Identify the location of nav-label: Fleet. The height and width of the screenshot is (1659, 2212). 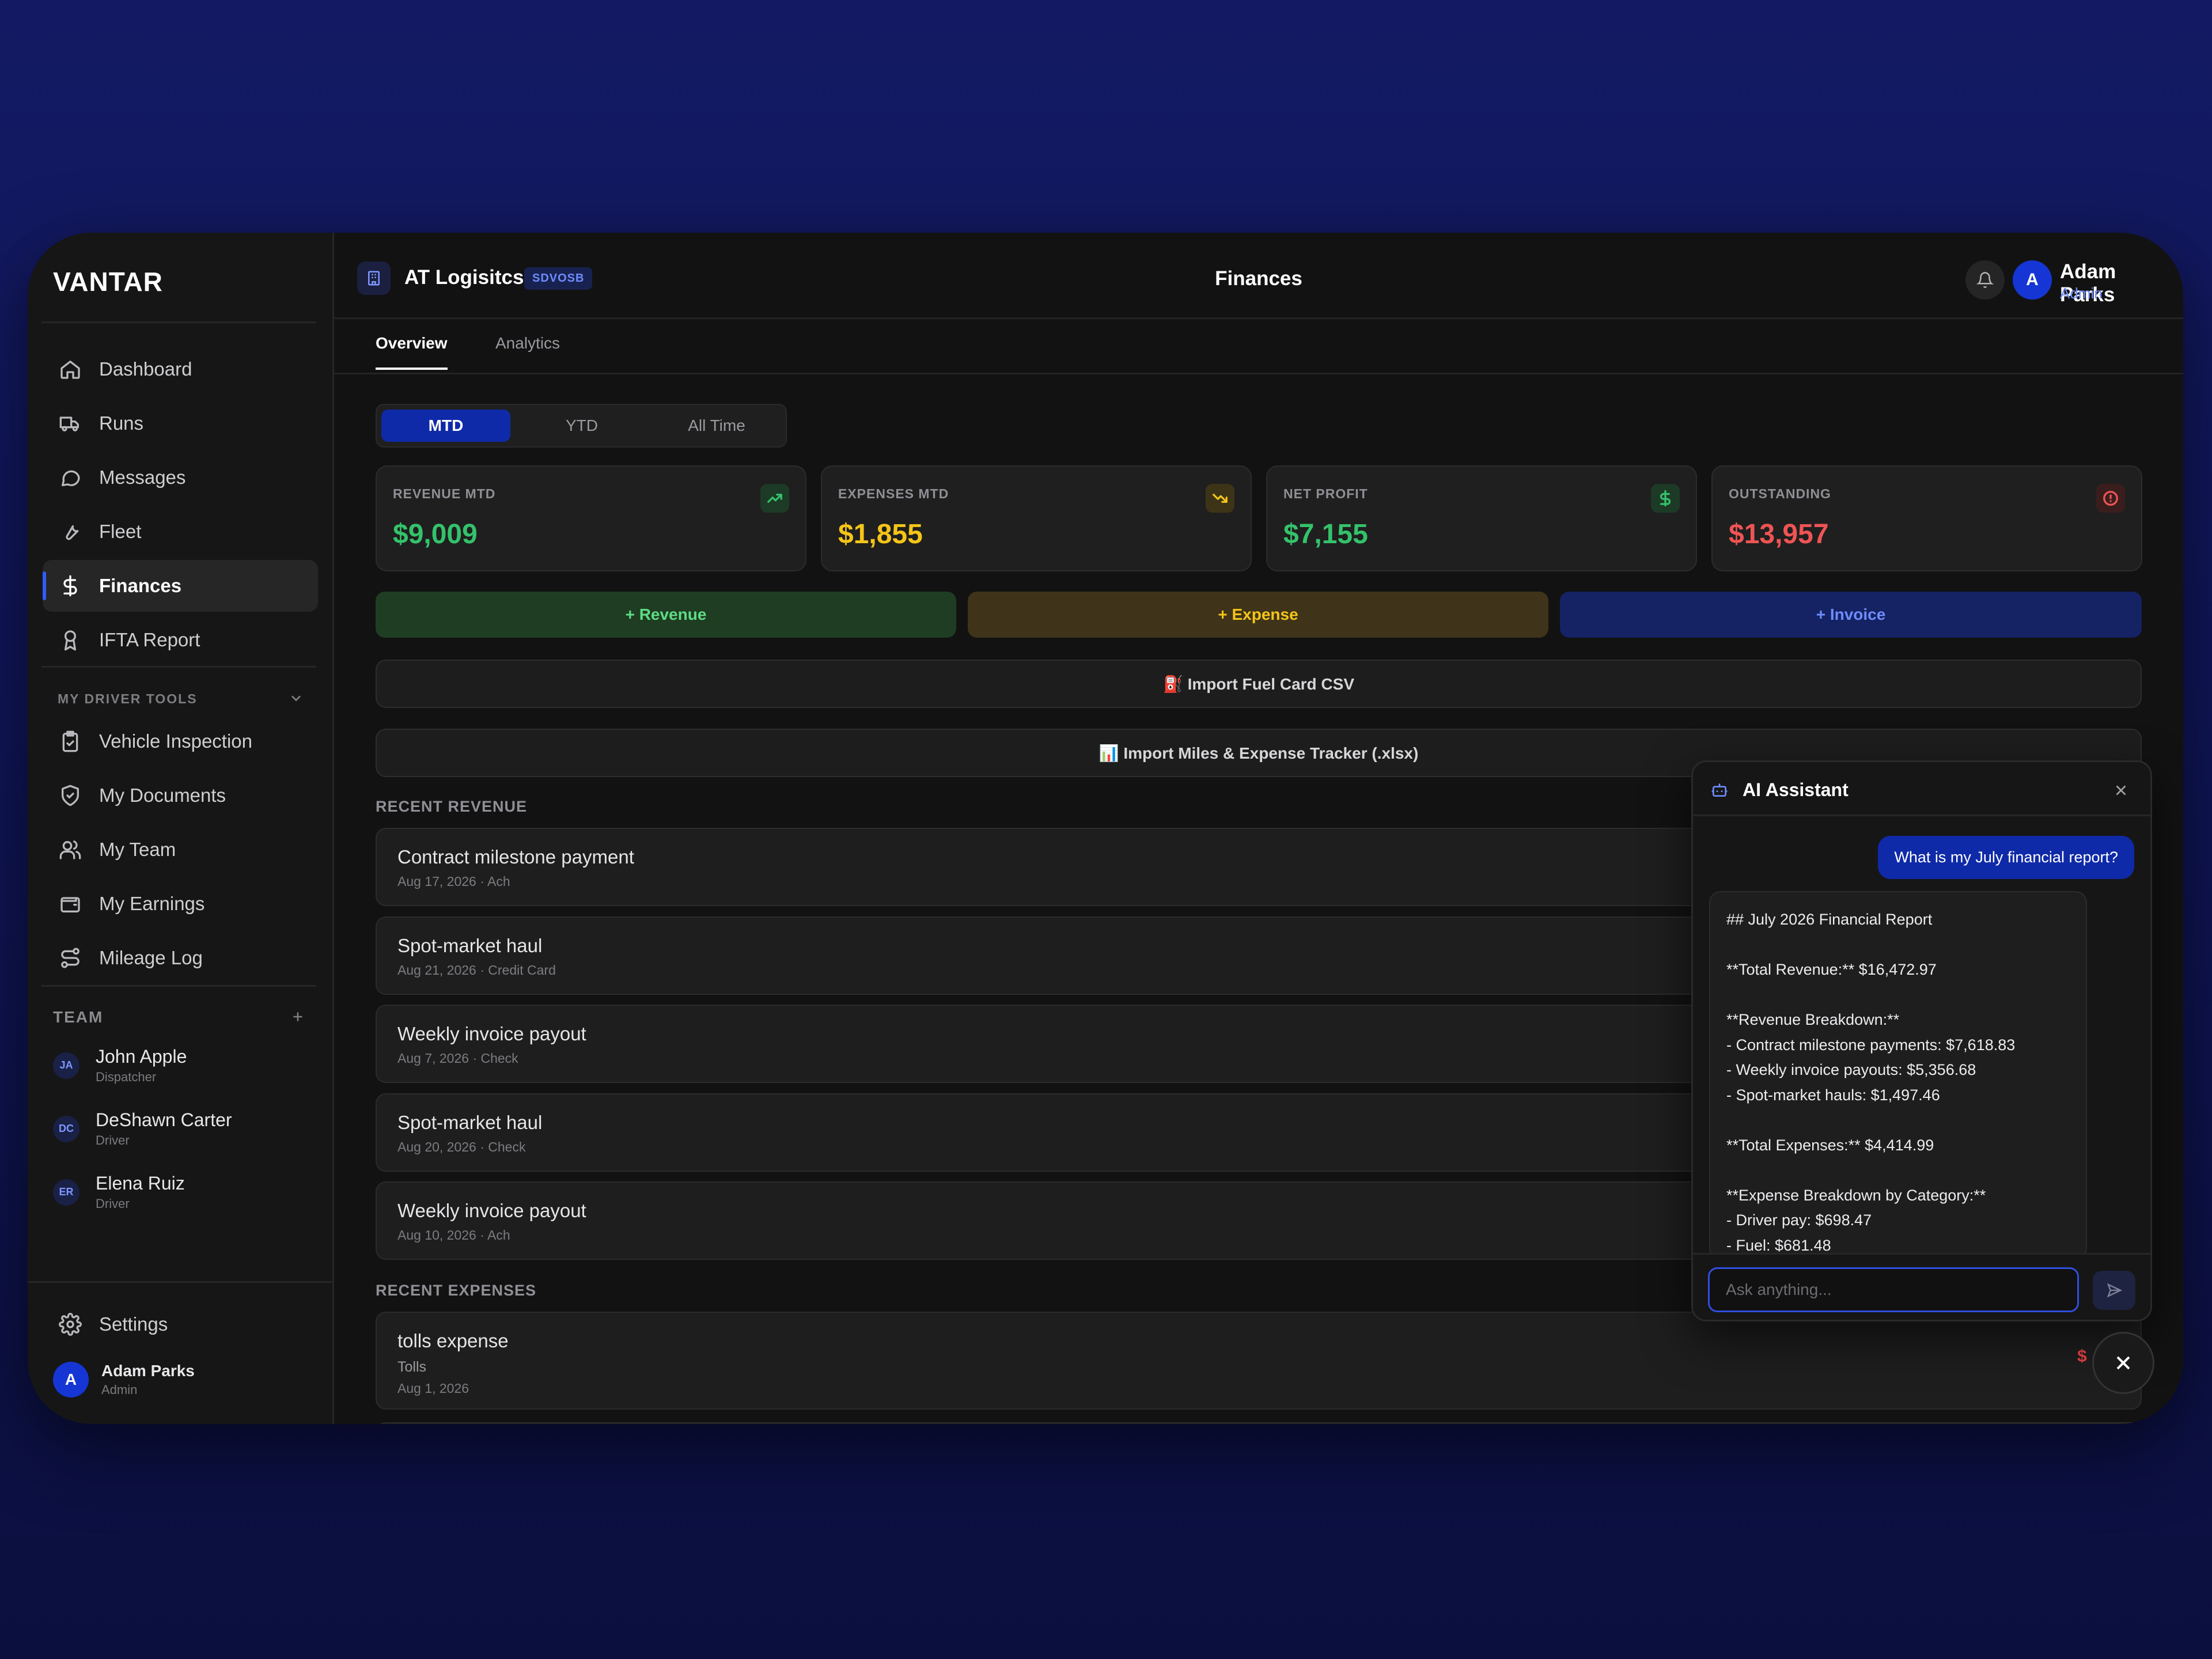
(120, 531).